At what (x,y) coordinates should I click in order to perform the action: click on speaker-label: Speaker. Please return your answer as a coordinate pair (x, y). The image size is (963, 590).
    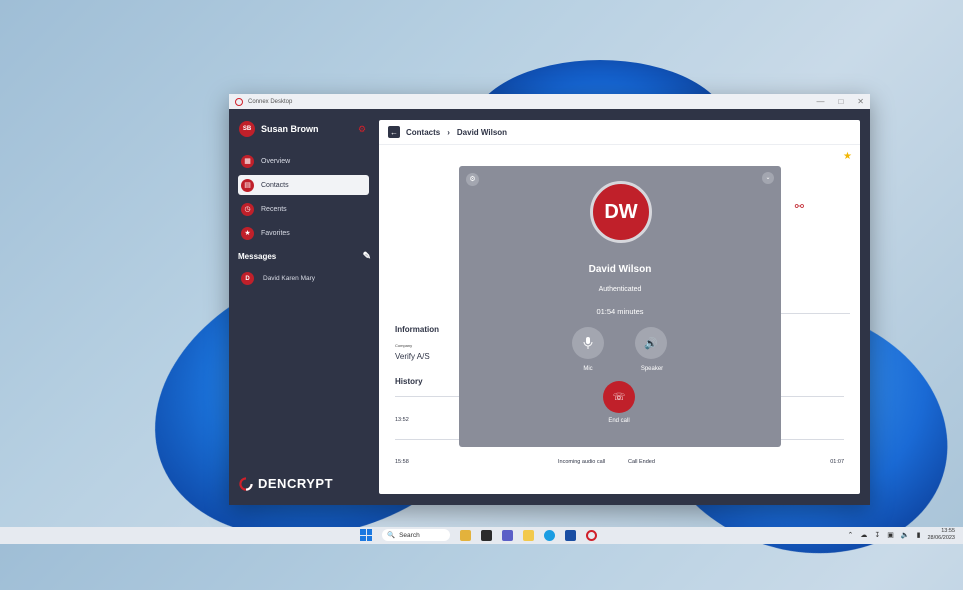
    Looking at the image, I should click on (652, 369).